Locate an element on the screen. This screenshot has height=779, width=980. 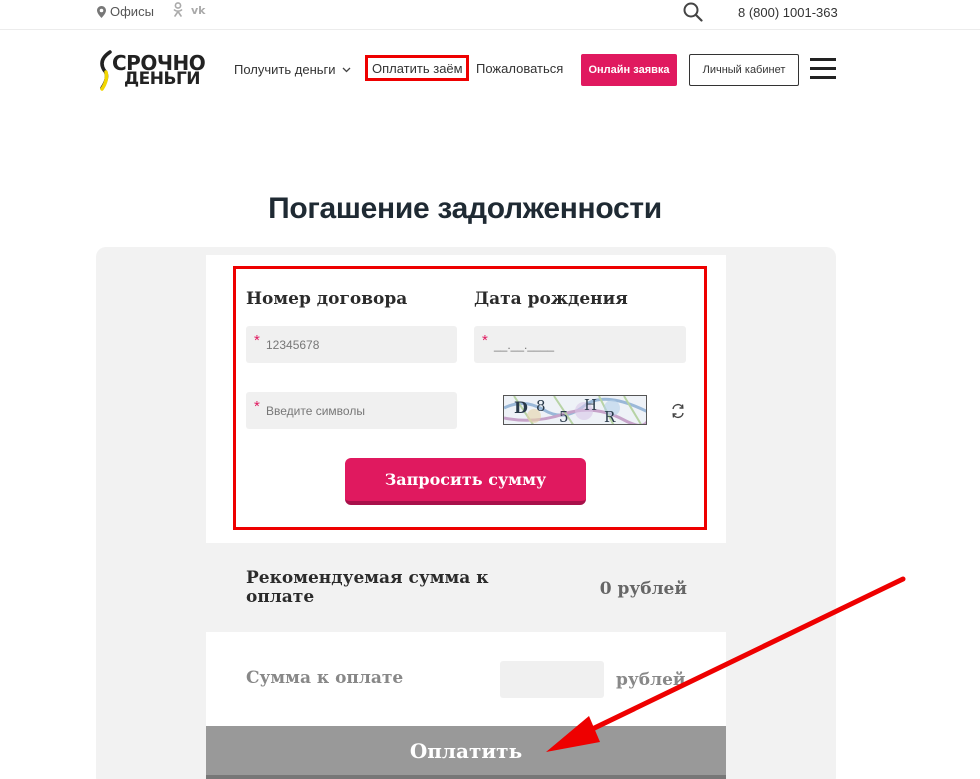
online-application-button: Онлайн заявка is located at coordinates (629, 70).